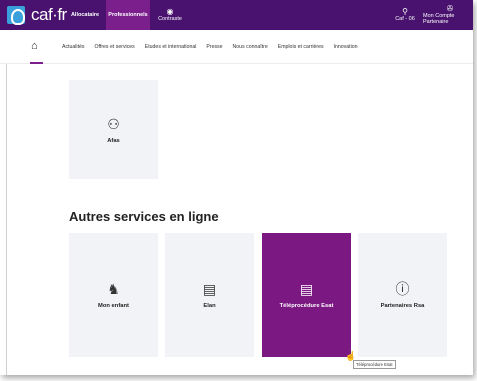 This screenshot has height=381, width=477. What do you see at coordinates (439, 19) in the screenshot?
I see `partner-account-label: Mon Compte Partenaire` at bounding box center [439, 19].